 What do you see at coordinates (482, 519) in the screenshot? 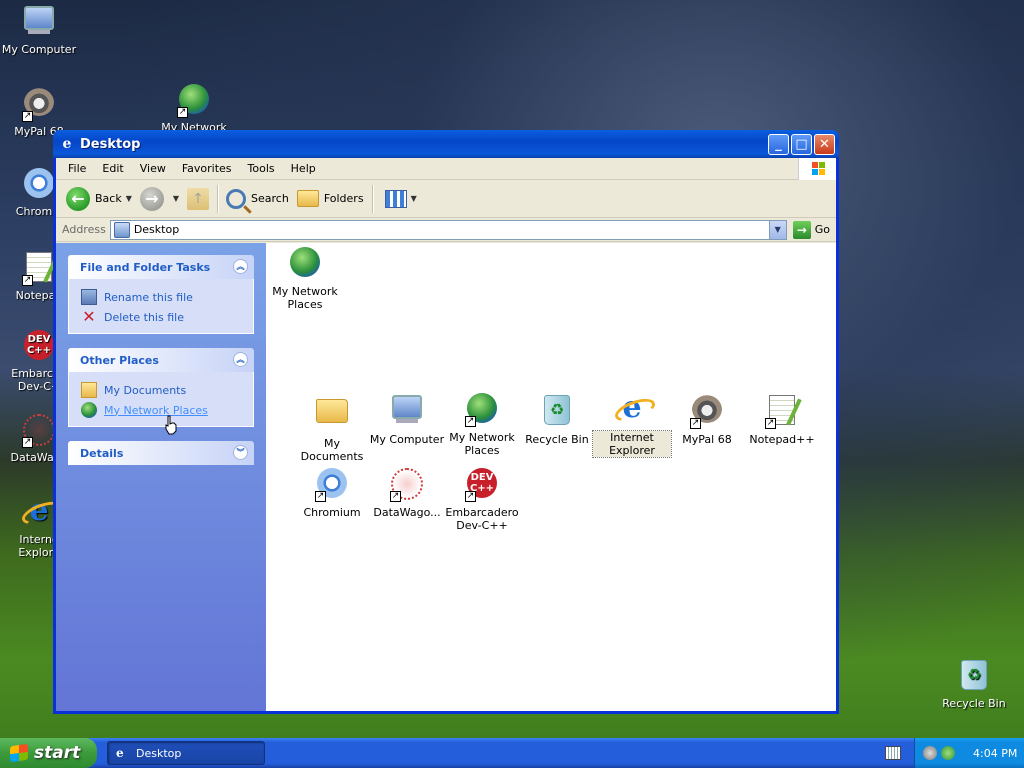
I see `file-label: Embarcadero Dev-C++` at bounding box center [482, 519].